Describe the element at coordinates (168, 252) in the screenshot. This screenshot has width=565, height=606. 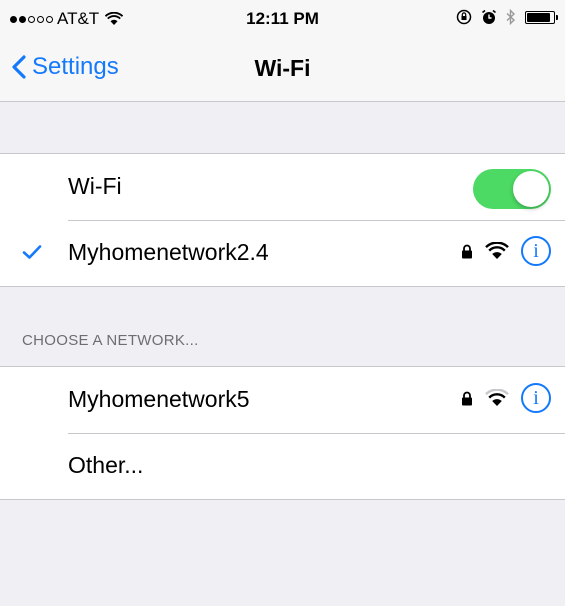
I see `connected-network-name: Myhomenetwork2.4` at that location.